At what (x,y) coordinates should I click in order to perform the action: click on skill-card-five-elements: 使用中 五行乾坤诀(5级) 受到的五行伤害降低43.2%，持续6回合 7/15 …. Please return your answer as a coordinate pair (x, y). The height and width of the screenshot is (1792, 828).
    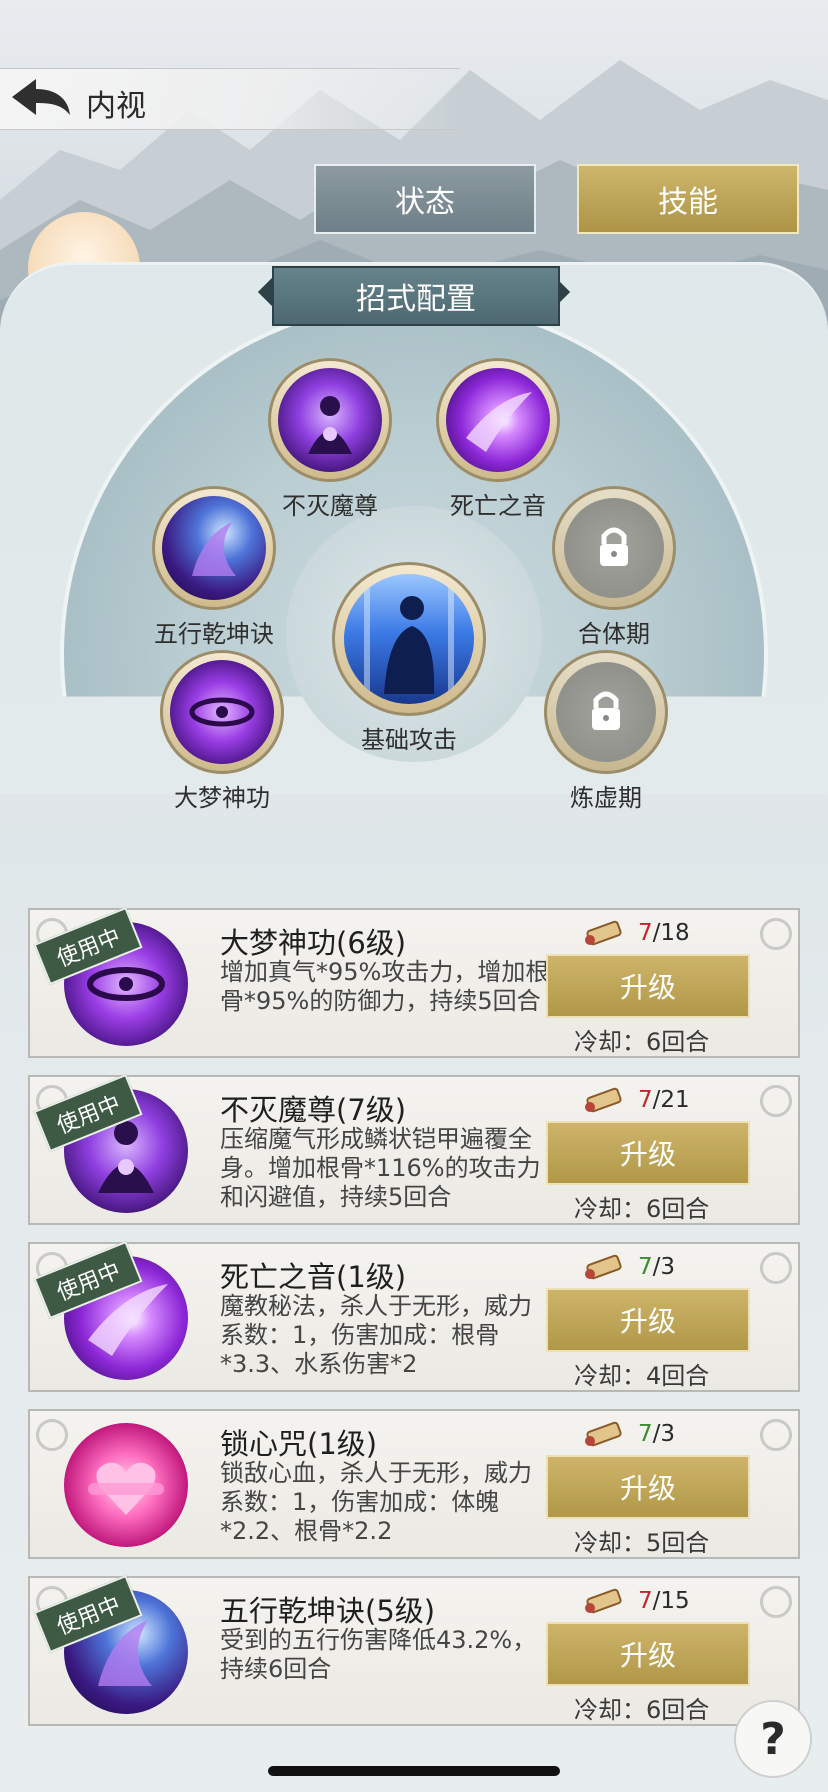
    Looking at the image, I should click on (414, 1650).